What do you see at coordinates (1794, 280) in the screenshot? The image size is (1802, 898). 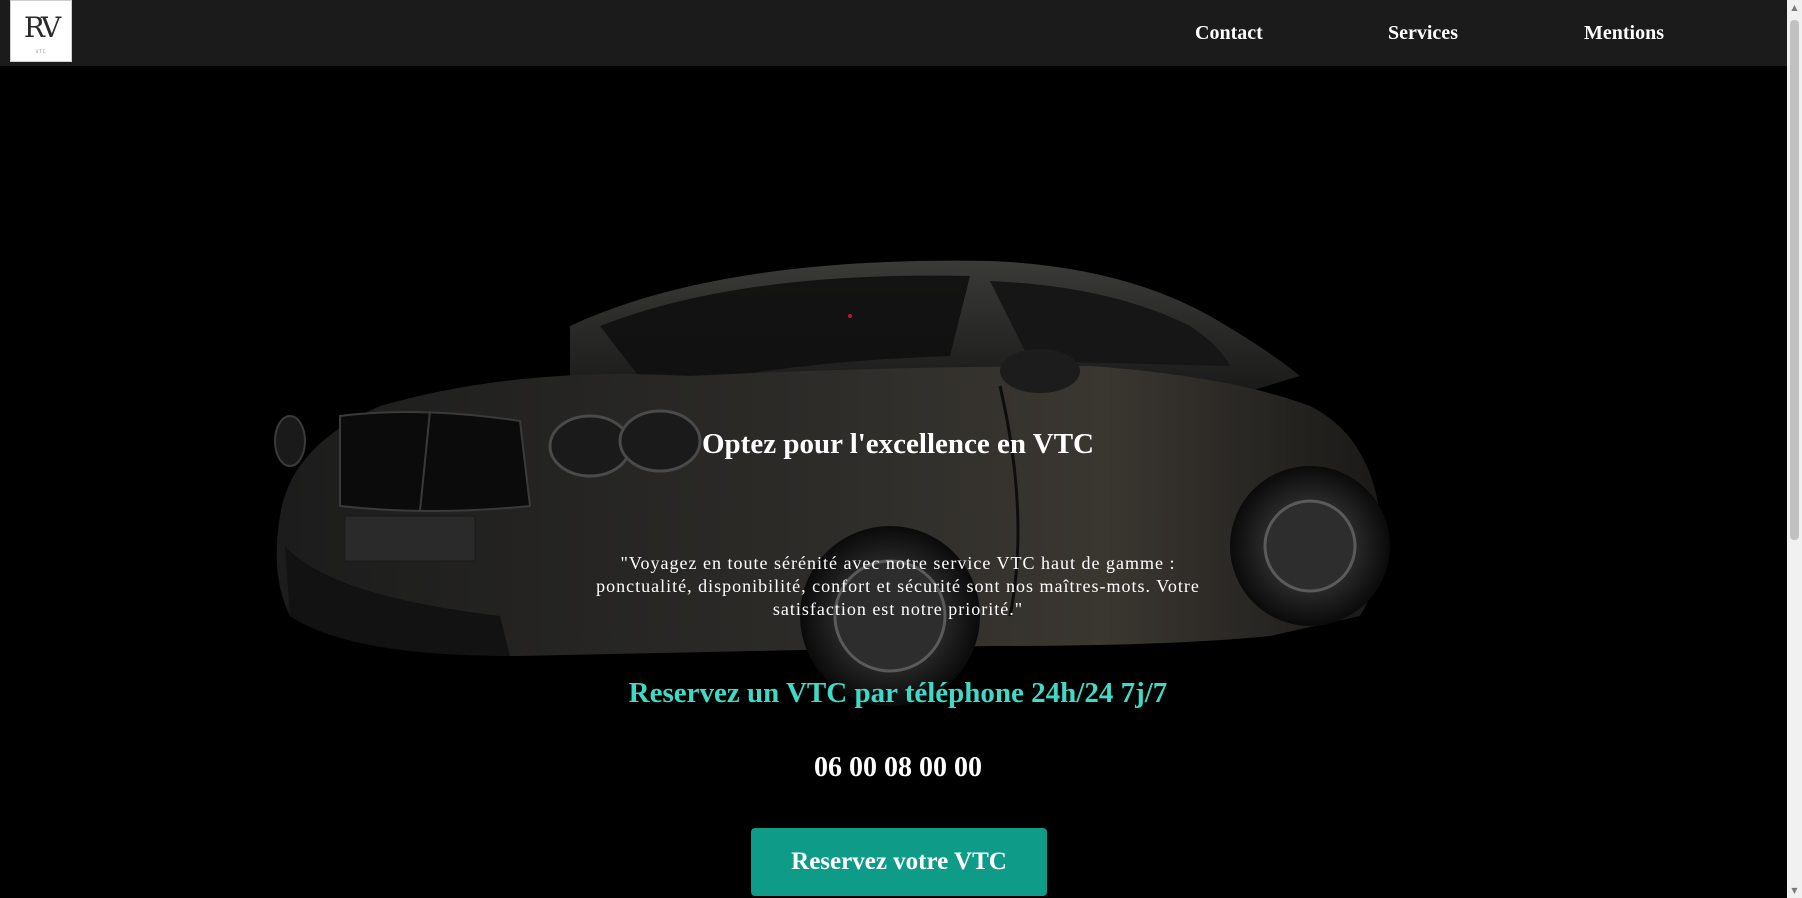 I see `scrollbar-thumb` at bounding box center [1794, 280].